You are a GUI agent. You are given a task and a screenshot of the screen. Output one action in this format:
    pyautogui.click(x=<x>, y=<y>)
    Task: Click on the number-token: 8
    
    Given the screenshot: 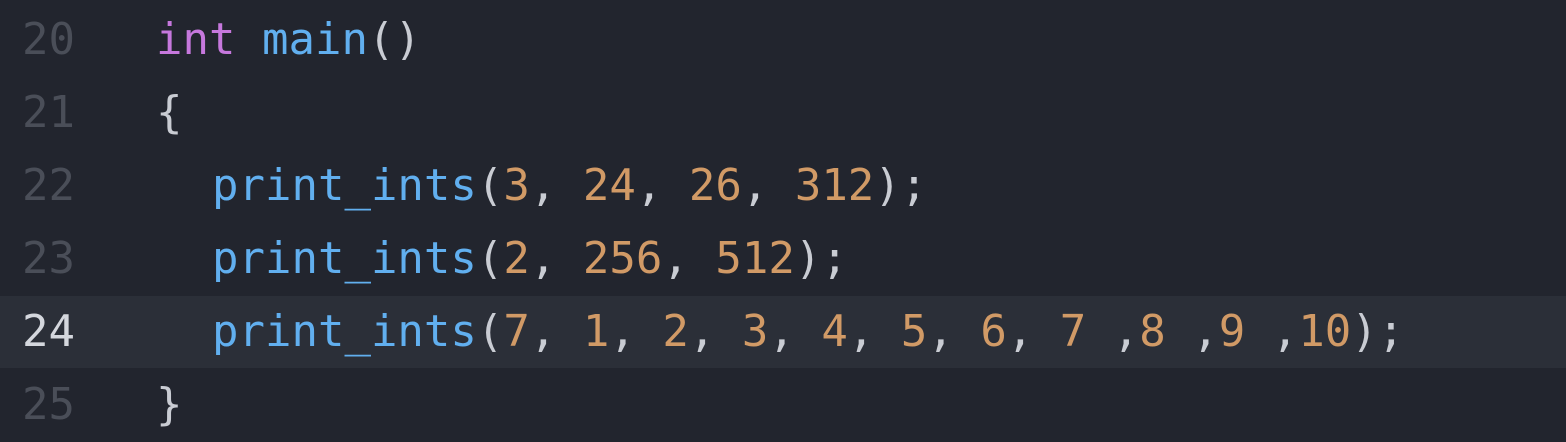 What is the action you would take?
    pyautogui.click(x=1152, y=331)
    